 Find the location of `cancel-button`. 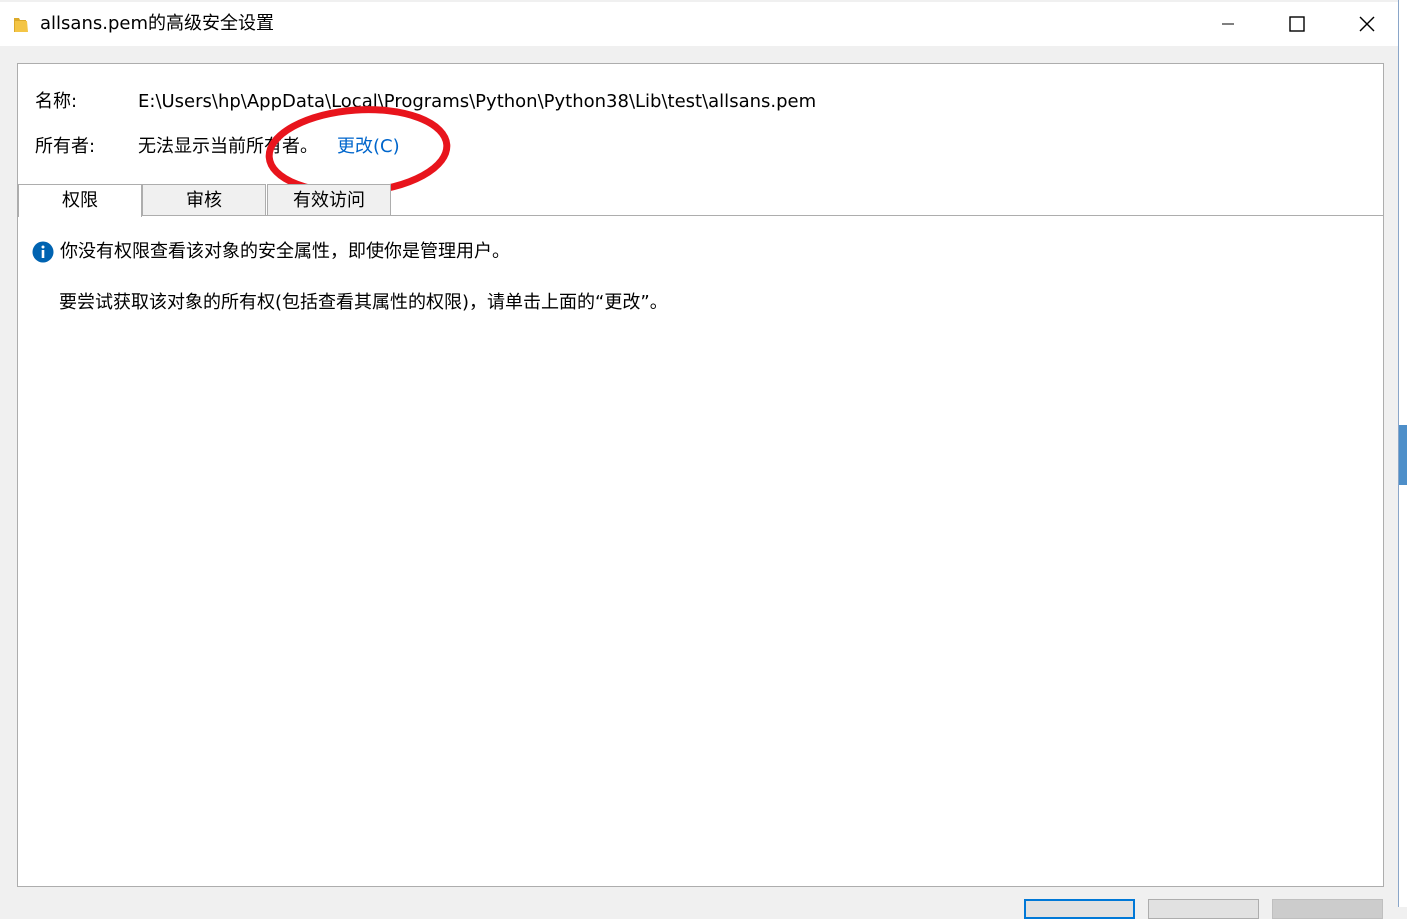

cancel-button is located at coordinates (1203, 909).